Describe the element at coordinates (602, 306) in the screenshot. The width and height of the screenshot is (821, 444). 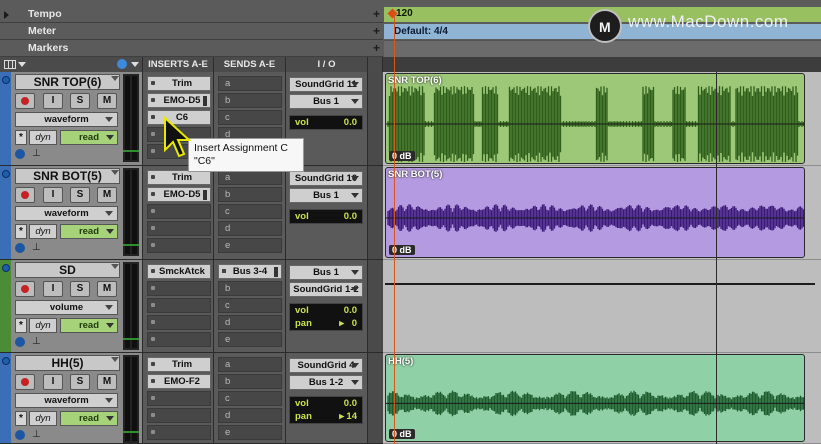
I see `track-lane` at that location.